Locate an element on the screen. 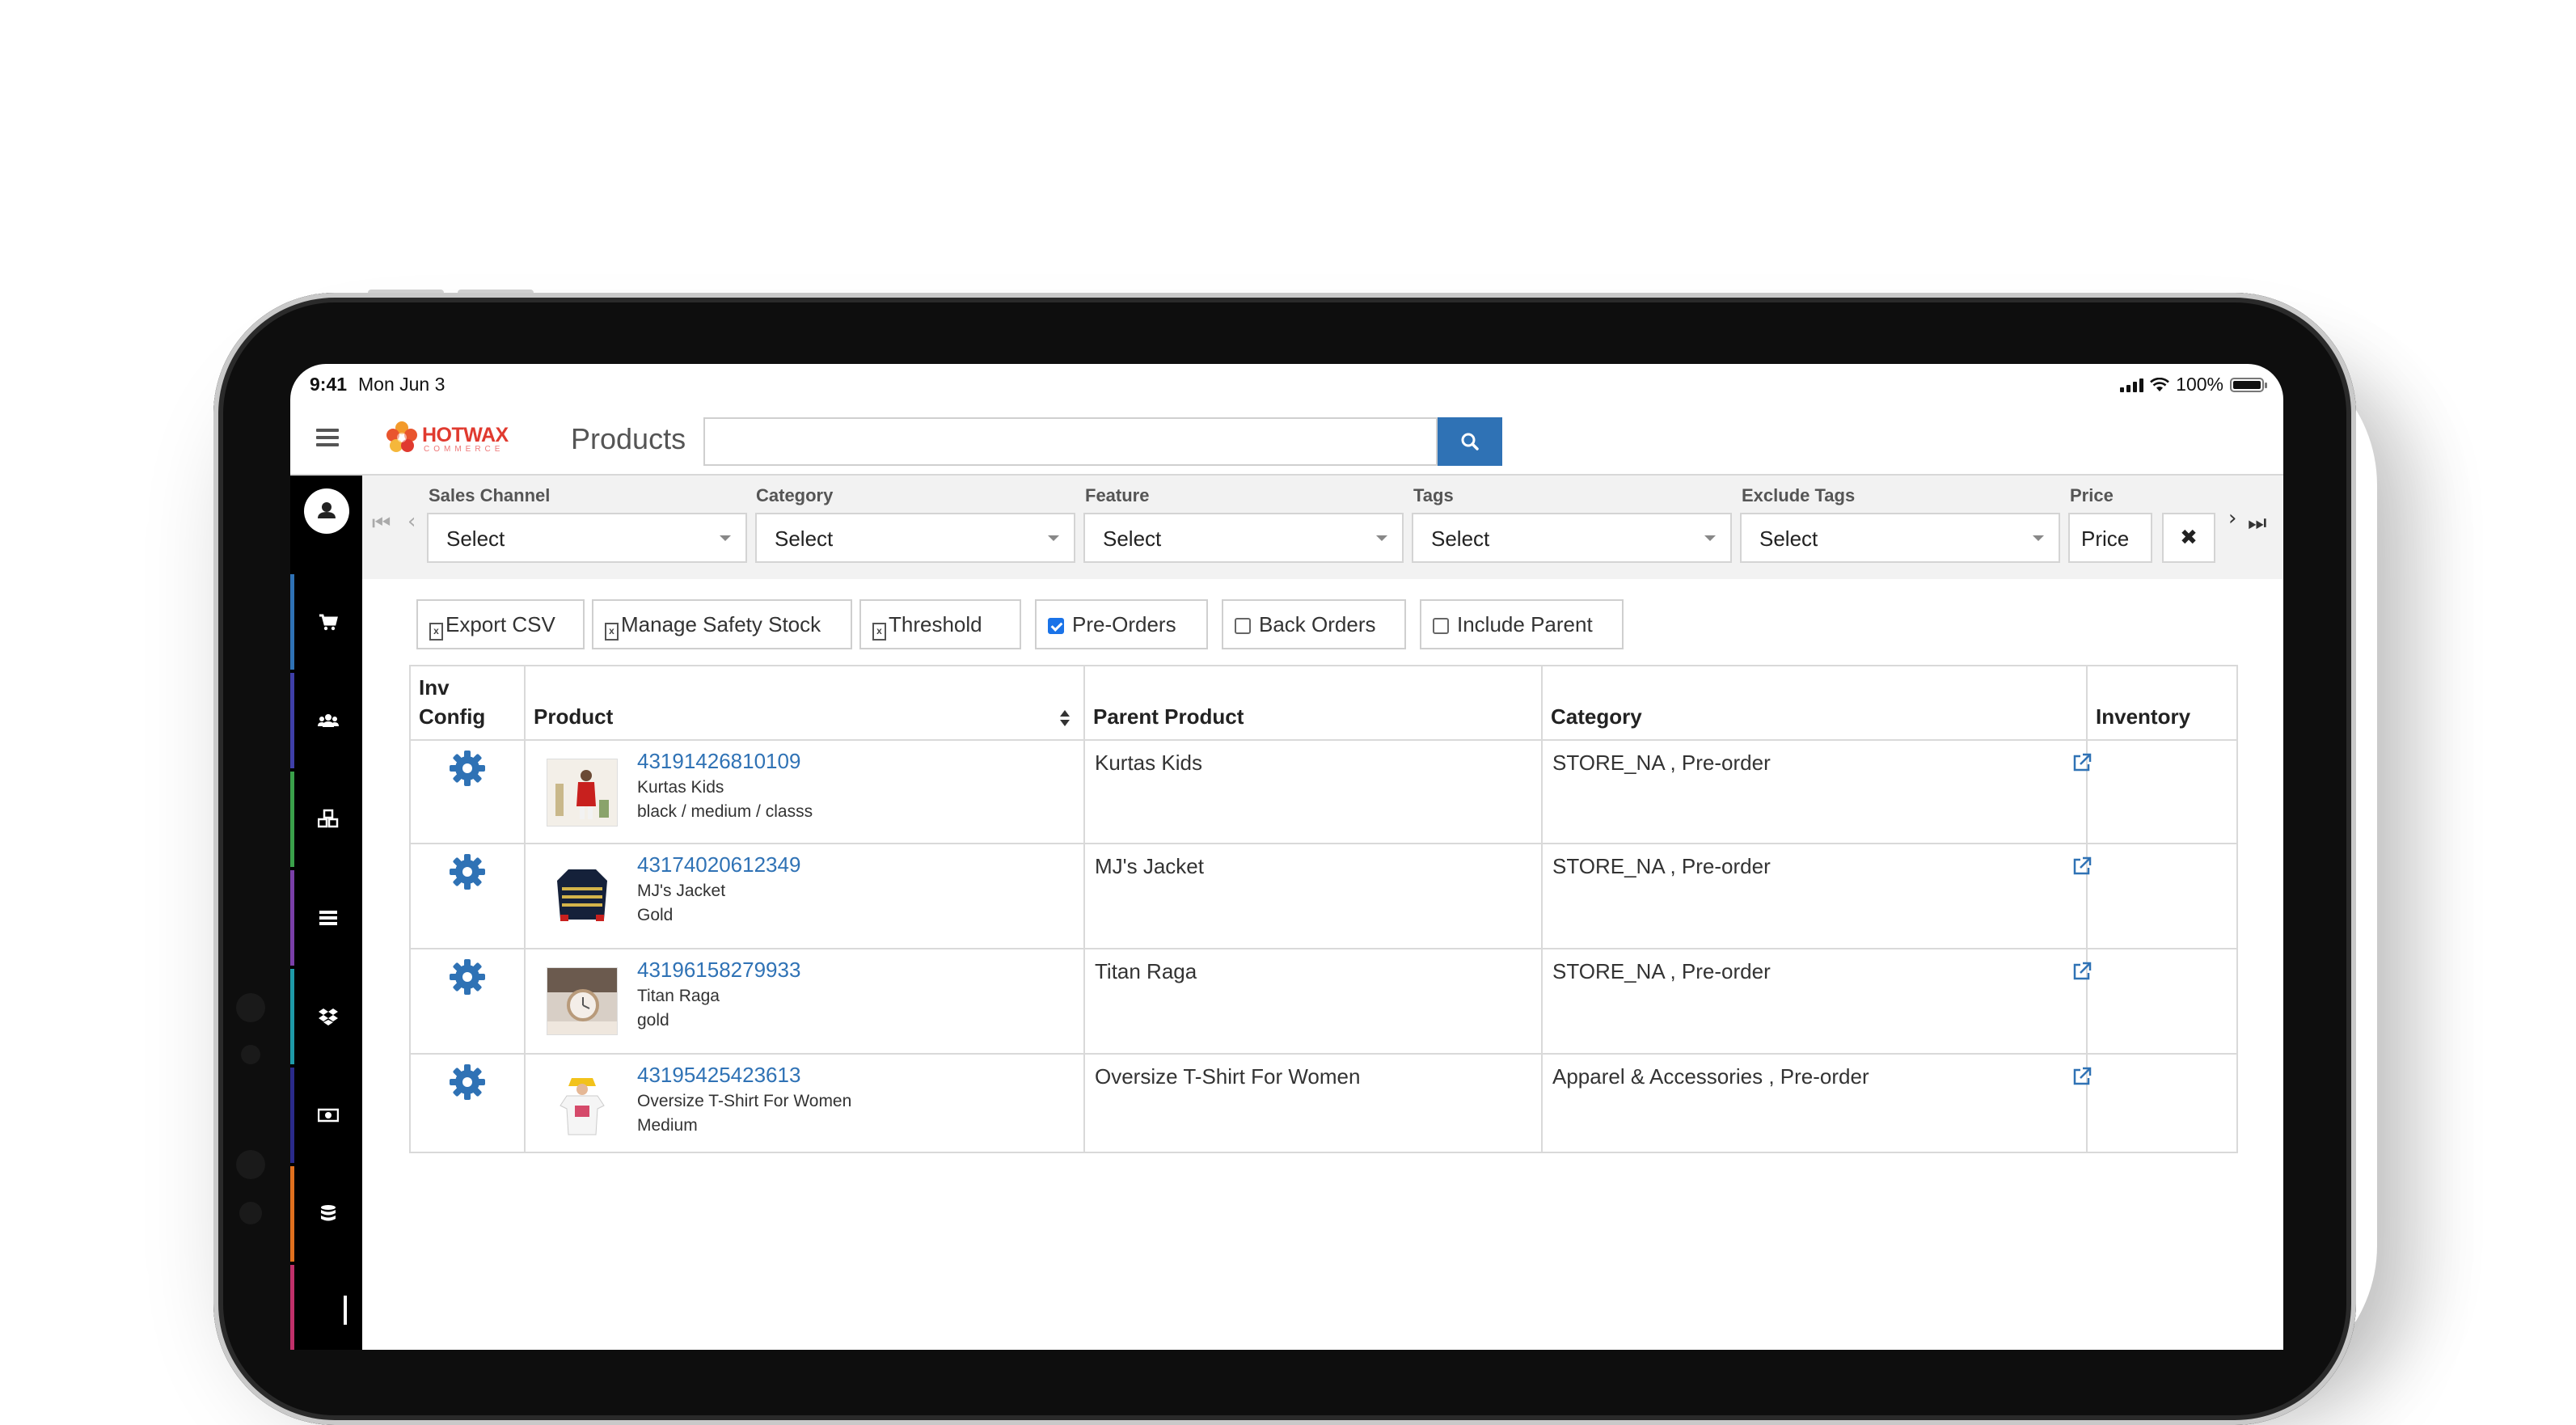 Image resolution: width=2576 pixels, height=1425 pixels. close-icon: ✖ is located at coordinates (2189, 538).